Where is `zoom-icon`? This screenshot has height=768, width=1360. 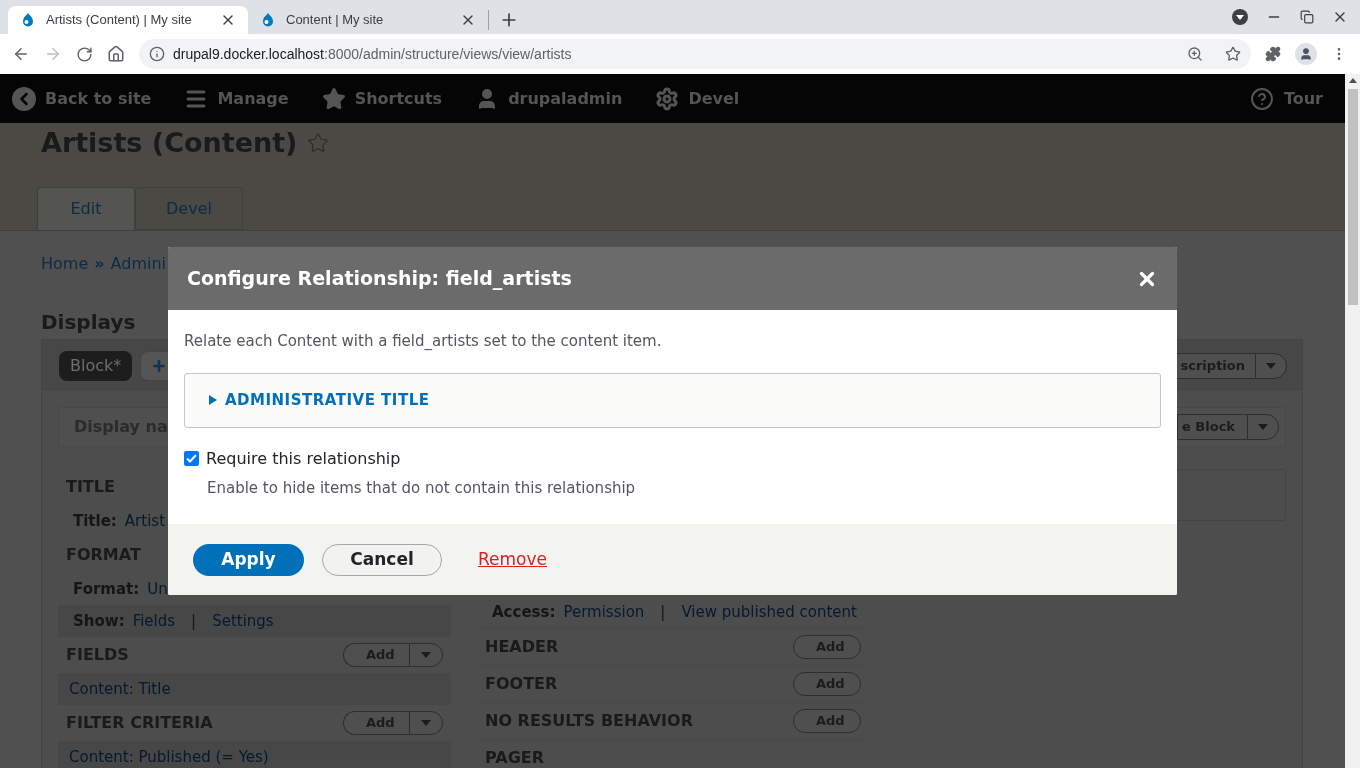 zoom-icon is located at coordinates (1195, 54).